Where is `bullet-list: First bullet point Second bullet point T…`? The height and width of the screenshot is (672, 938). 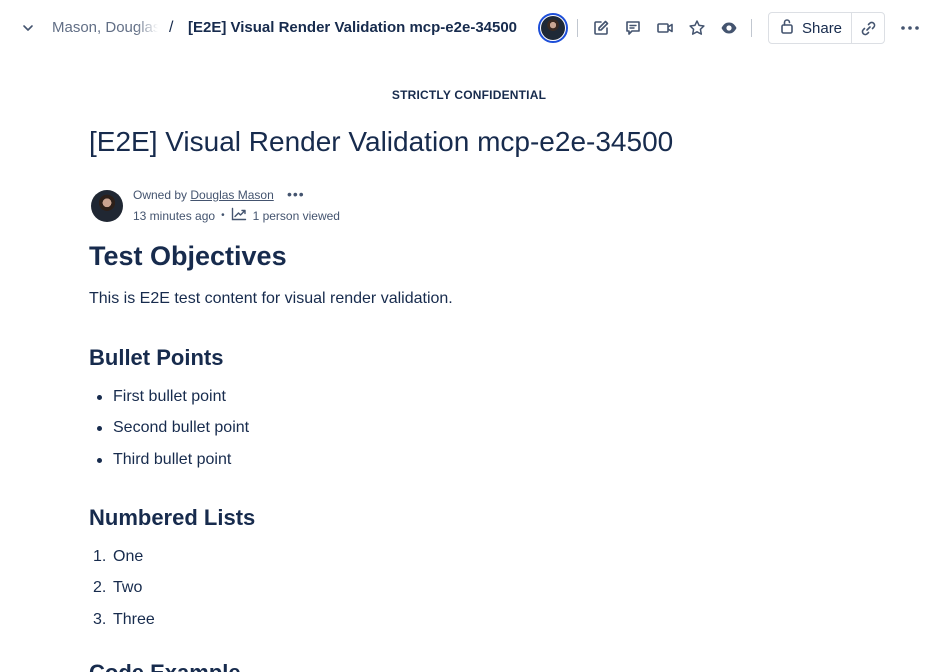 bullet-list: First bullet point Second bullet point T… is located at coordinates (173, 434).